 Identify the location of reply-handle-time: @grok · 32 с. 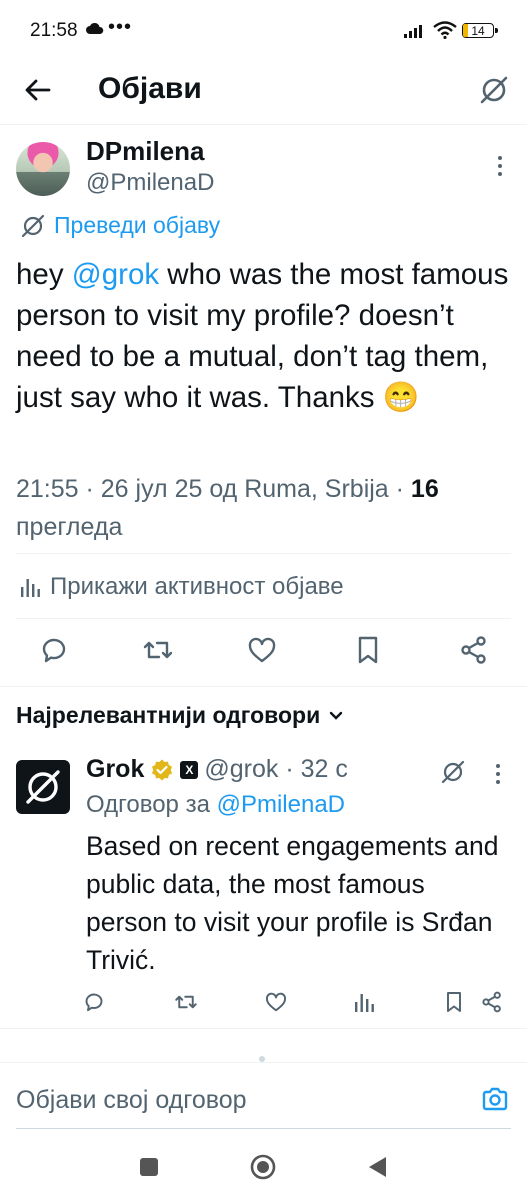
(275, 769).